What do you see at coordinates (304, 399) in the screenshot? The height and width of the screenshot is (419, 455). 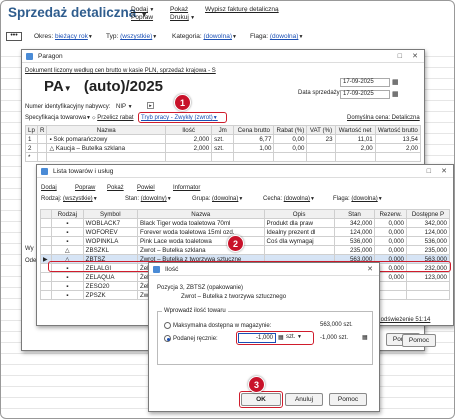 I see `cancel-button: Anuluj` at bounding box center [304, 399].